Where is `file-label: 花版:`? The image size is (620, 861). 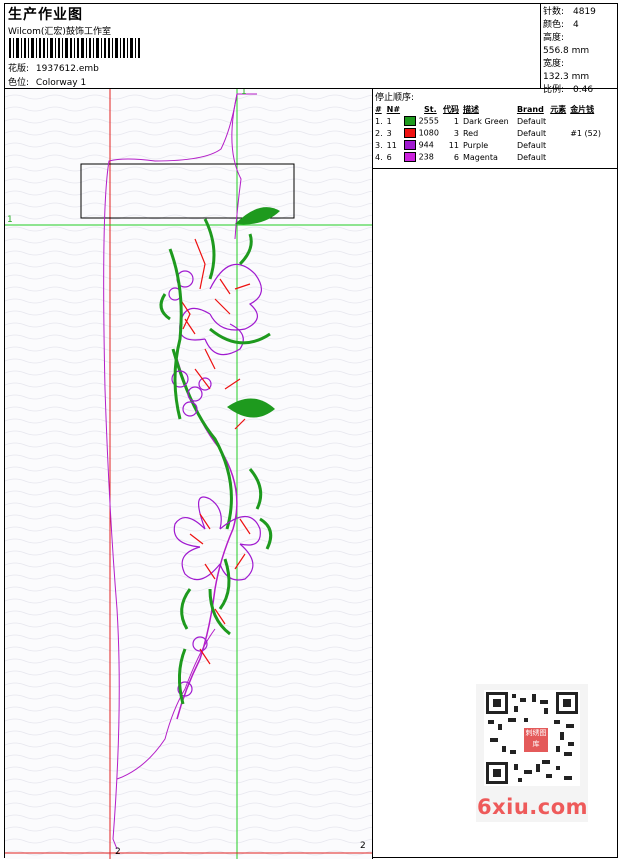
file-label: 花版: is located at coordinates (19, 69).